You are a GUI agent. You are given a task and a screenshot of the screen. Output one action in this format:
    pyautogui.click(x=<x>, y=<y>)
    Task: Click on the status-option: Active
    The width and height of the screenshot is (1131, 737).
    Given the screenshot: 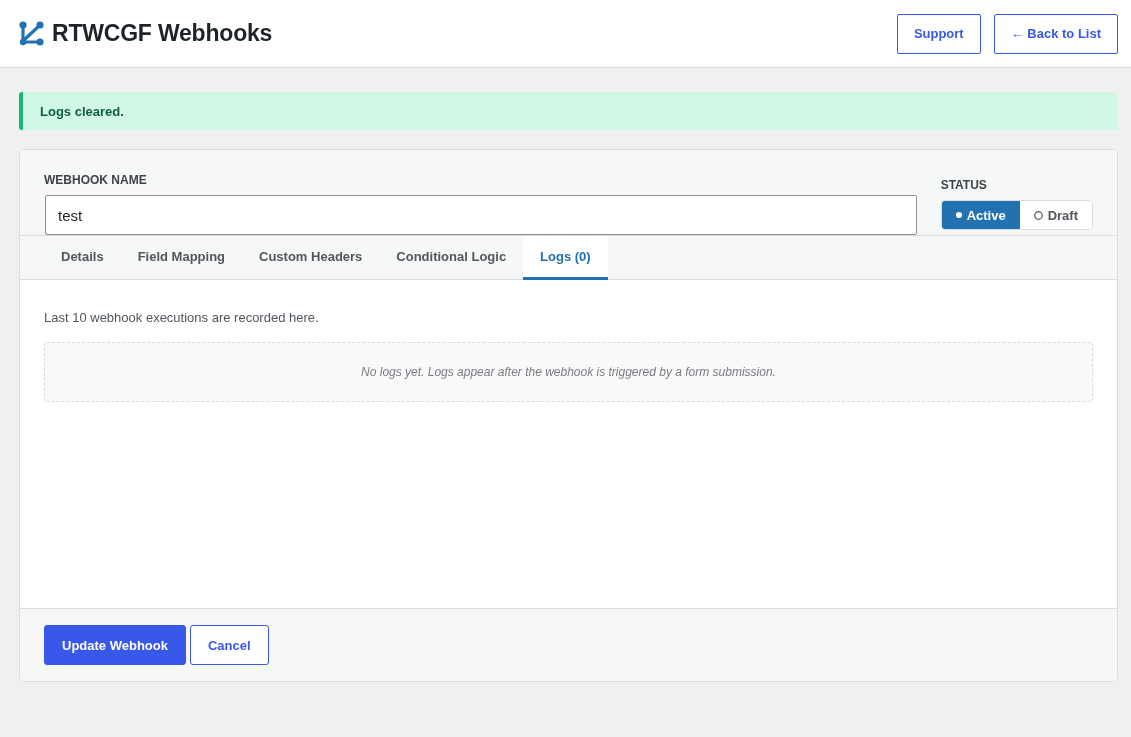 What is the action you would take?
    pyautogui.click(x=980, y=215)
    